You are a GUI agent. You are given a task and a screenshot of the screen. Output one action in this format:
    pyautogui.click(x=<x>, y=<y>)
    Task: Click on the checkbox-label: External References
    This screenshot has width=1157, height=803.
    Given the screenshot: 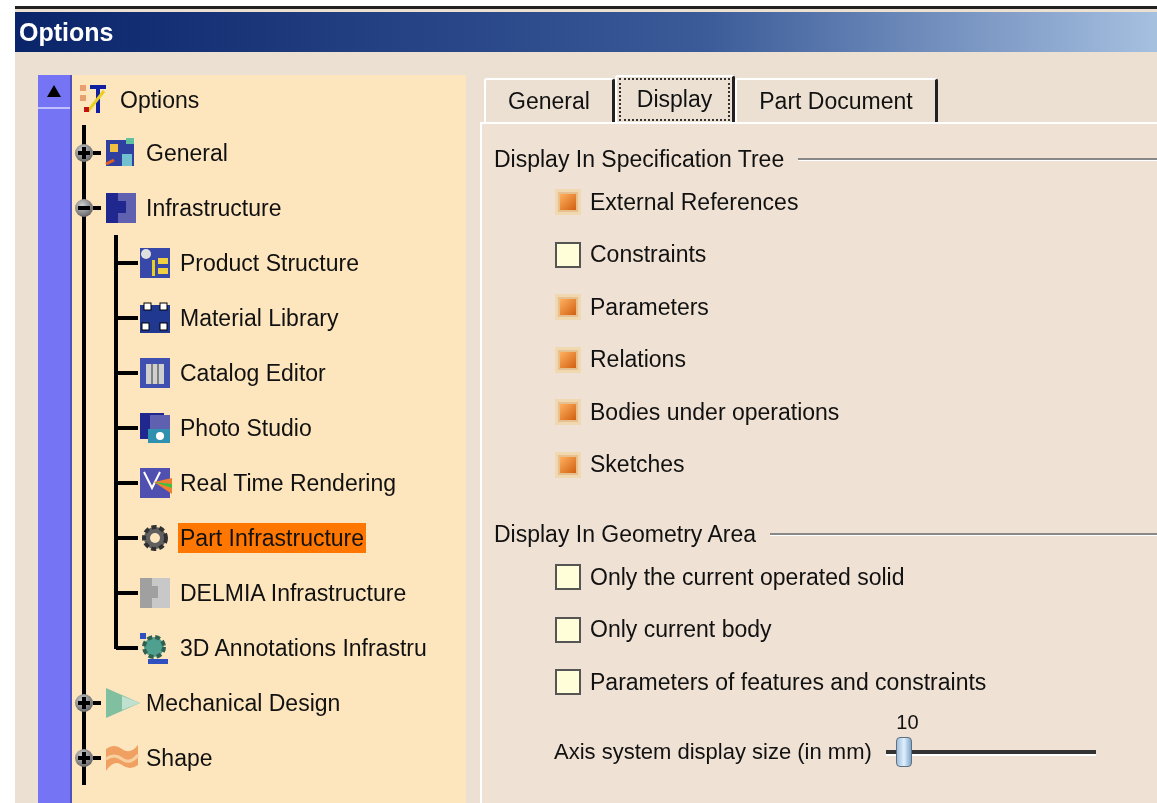 What is the action you would take?
    pyautogui.click(x=694, y=202)
    